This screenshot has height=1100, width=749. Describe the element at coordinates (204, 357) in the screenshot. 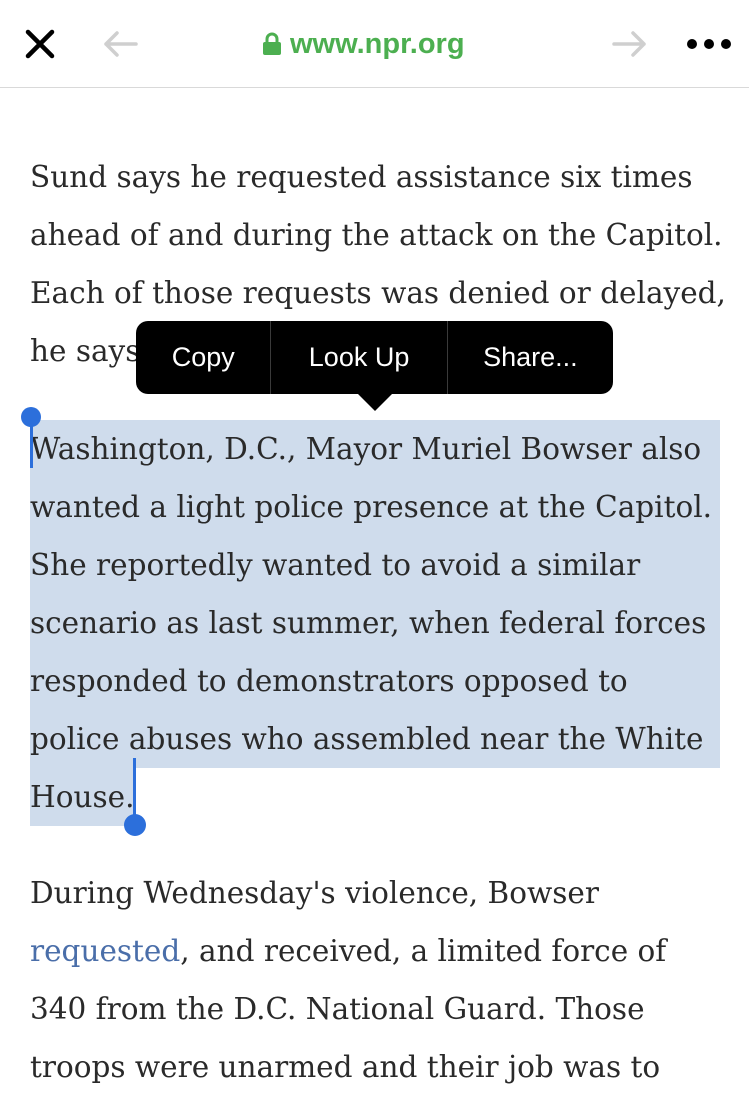

I see `copy-menu-item: Copy` at that location.